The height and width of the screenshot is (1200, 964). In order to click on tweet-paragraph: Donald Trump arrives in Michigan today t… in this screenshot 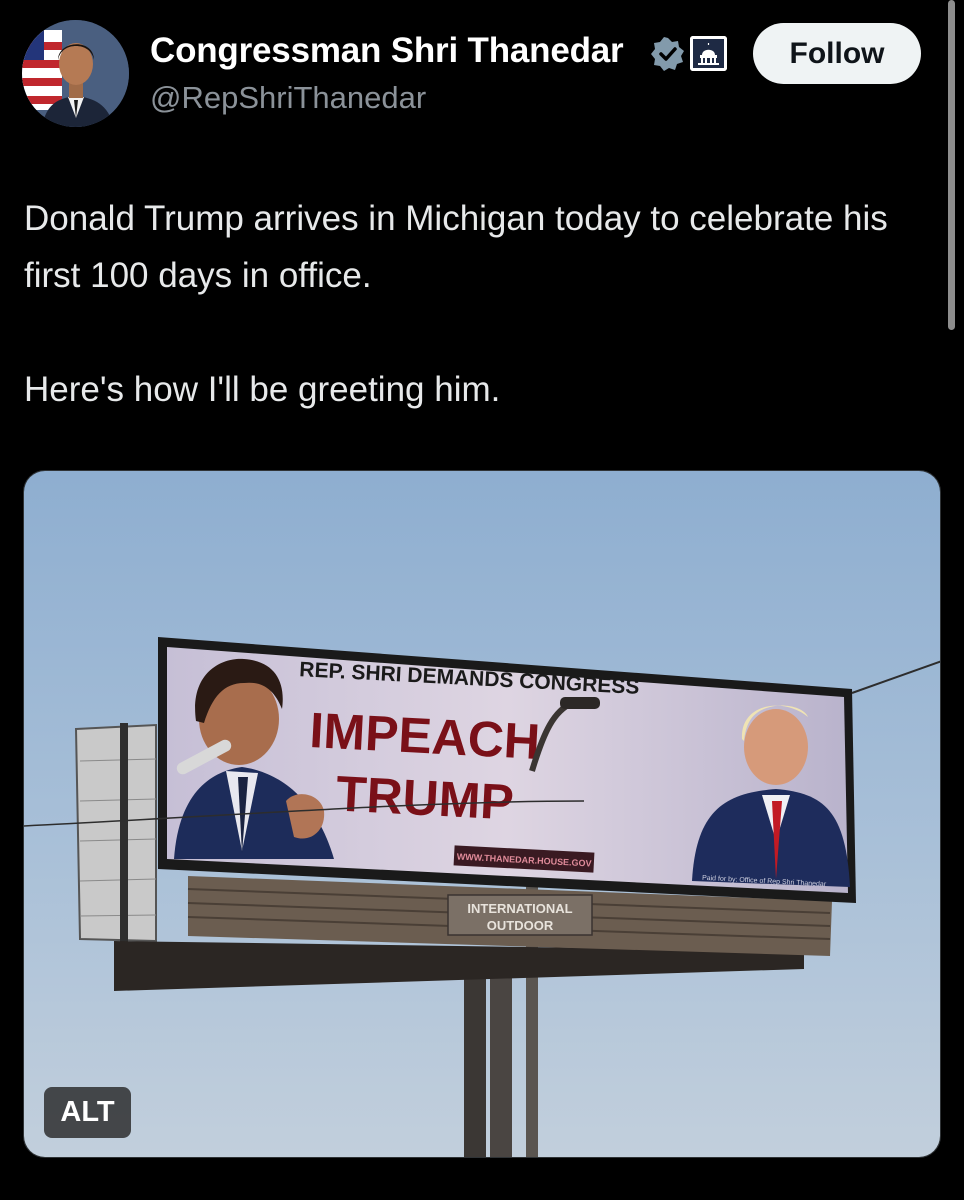, I will do `click(456, 247)`.